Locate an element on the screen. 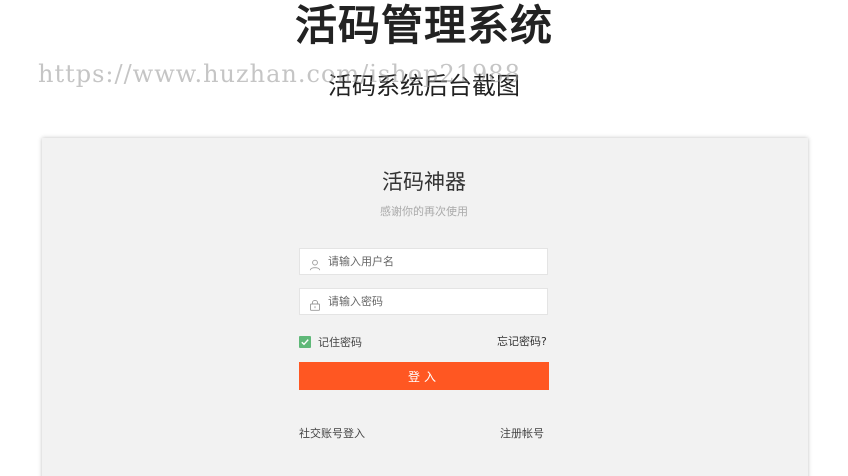 The image size is (848, 476). remember-password-toggle: 记住密码 is located at coordinates (330, 342).